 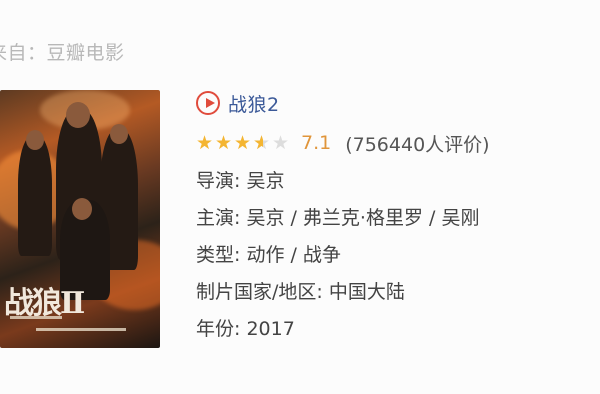 I want to click on star-rating: ★ ★ ★ ★ ★ ★, so click(x=243, y=142).